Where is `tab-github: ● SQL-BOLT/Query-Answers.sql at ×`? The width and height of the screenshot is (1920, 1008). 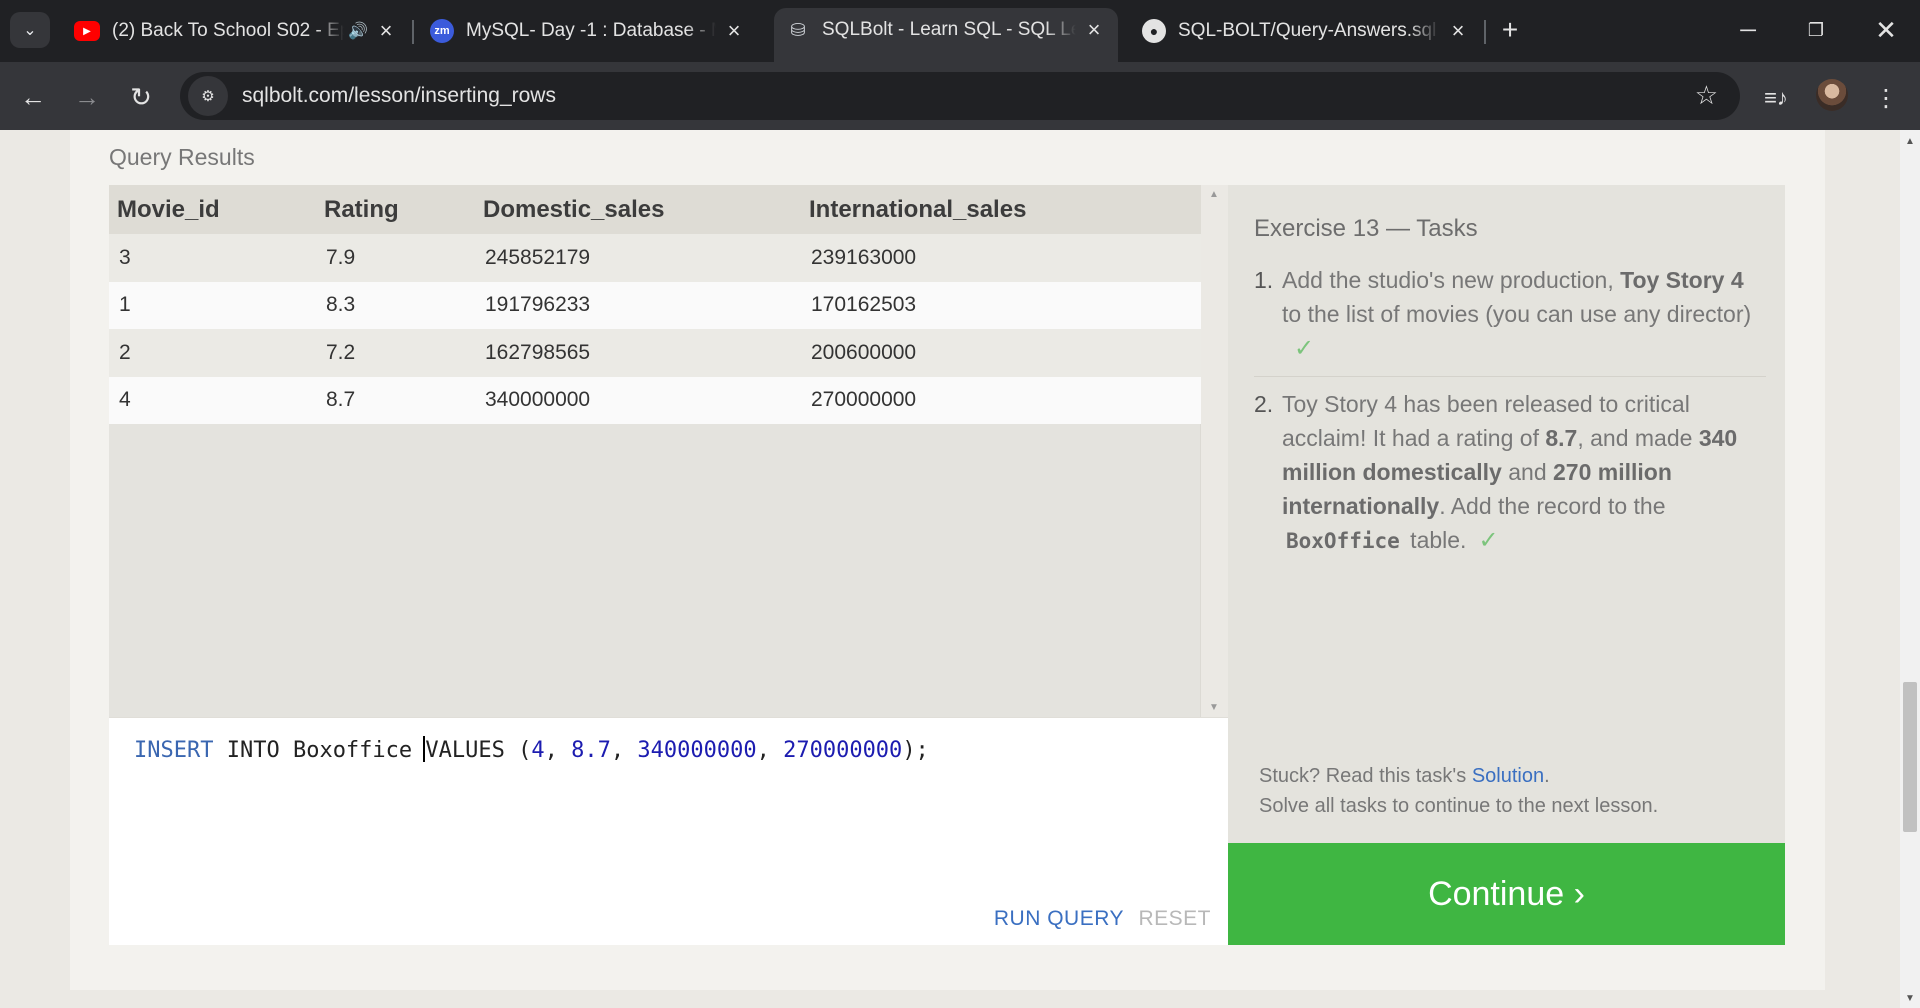 tab-github: ● SQL-BOLT/Query-Answers.sql at × is located at coordinates (1306, 31).